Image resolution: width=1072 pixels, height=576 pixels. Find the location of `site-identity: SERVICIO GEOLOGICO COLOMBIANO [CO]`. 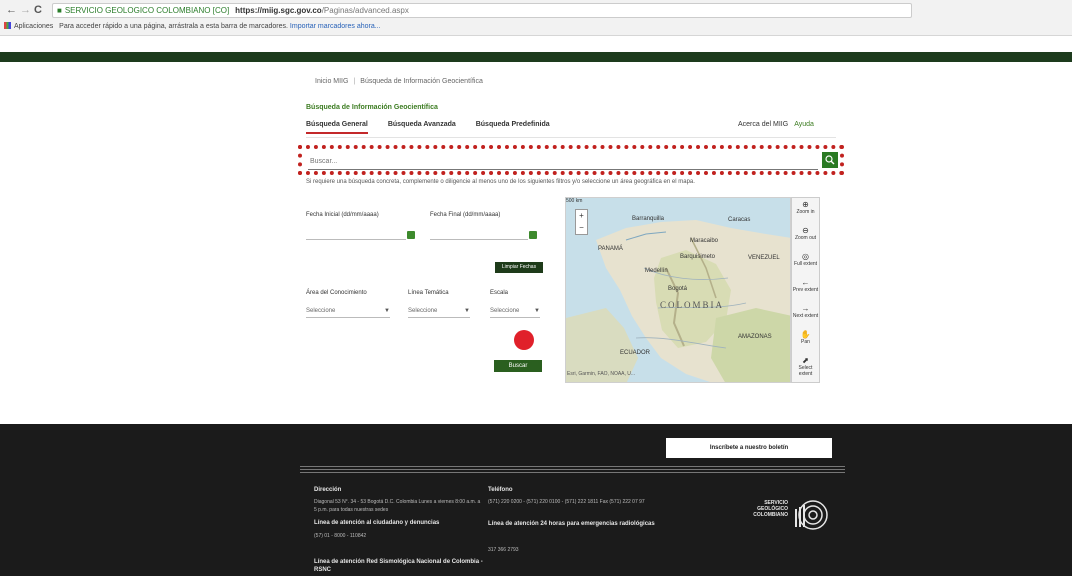

site-identity: SERVICIO GEOLOGICO COLOMBIANO [CO] is located at coordinates (147, 10).